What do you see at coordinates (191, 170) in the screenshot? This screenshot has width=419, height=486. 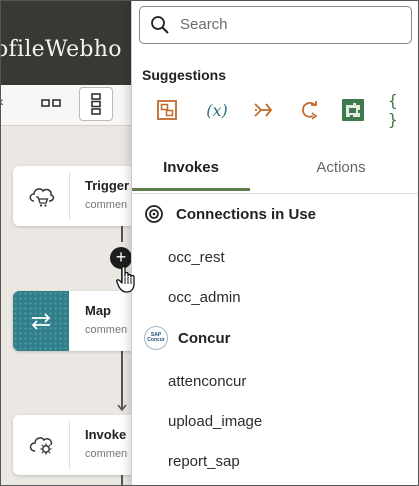 I see `tab-invokes: Invokes` at bounding box center [191, 170].